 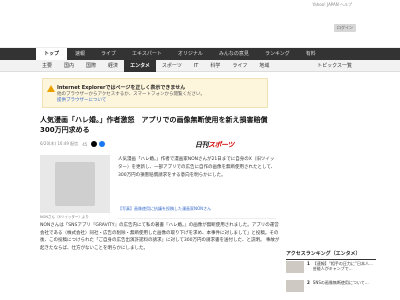 What do you see at coordinates (121, 88) in the screenshot?
I see `warning-title: Internet Explorerではページを正しく表示できません` at bounding box center [121, 88].